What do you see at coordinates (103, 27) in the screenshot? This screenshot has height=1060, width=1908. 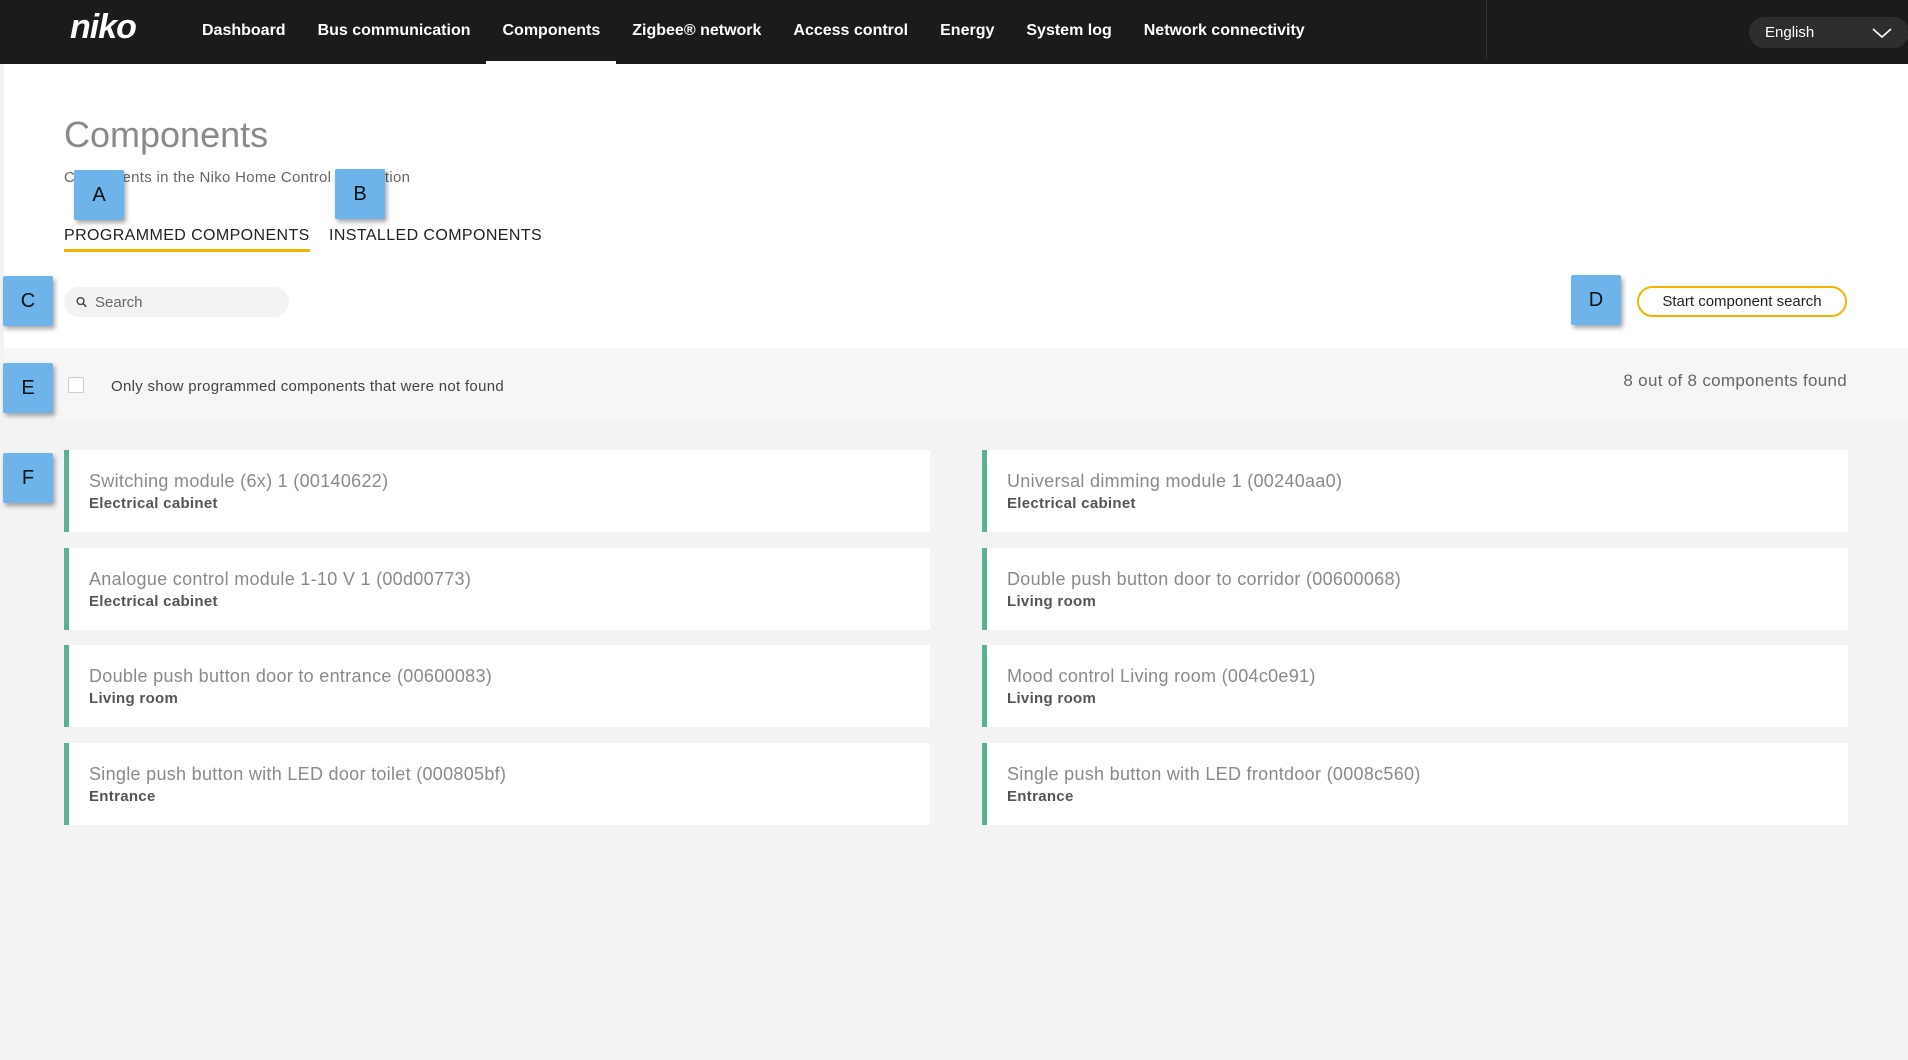 I see `niko-logo: niko` at bounding box center [103, 27].